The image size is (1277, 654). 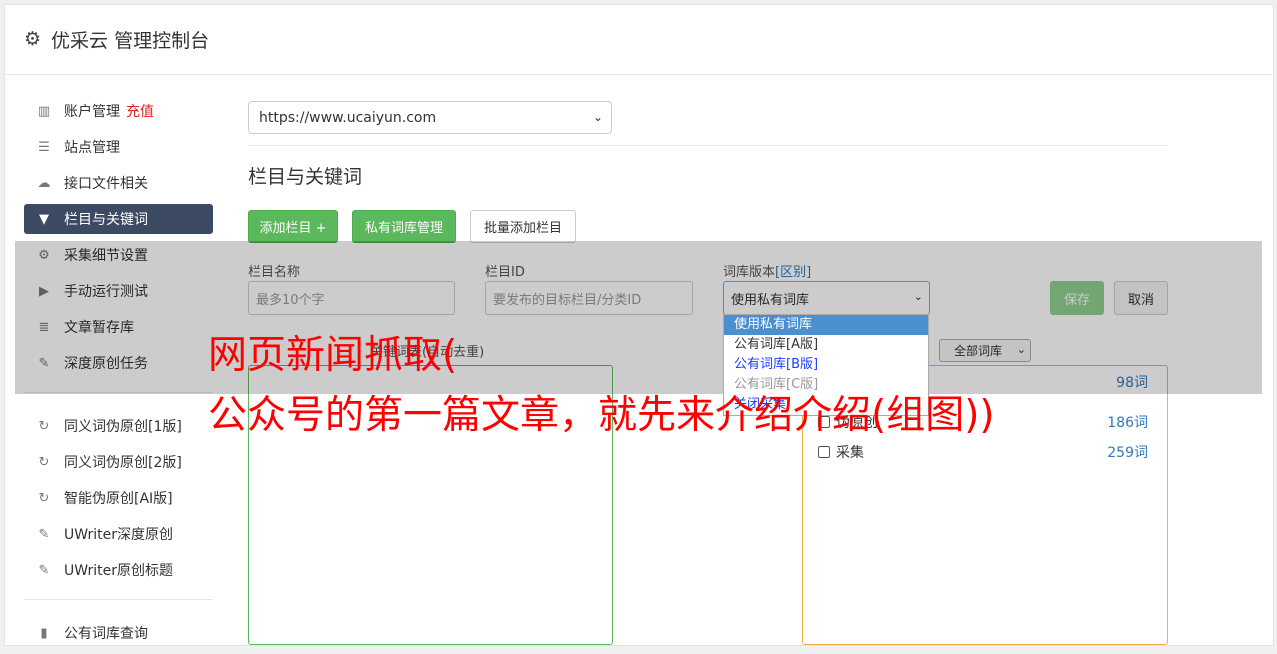 I want to click on add-column-button: 添加栏目 +, so click(x=293, y=226).